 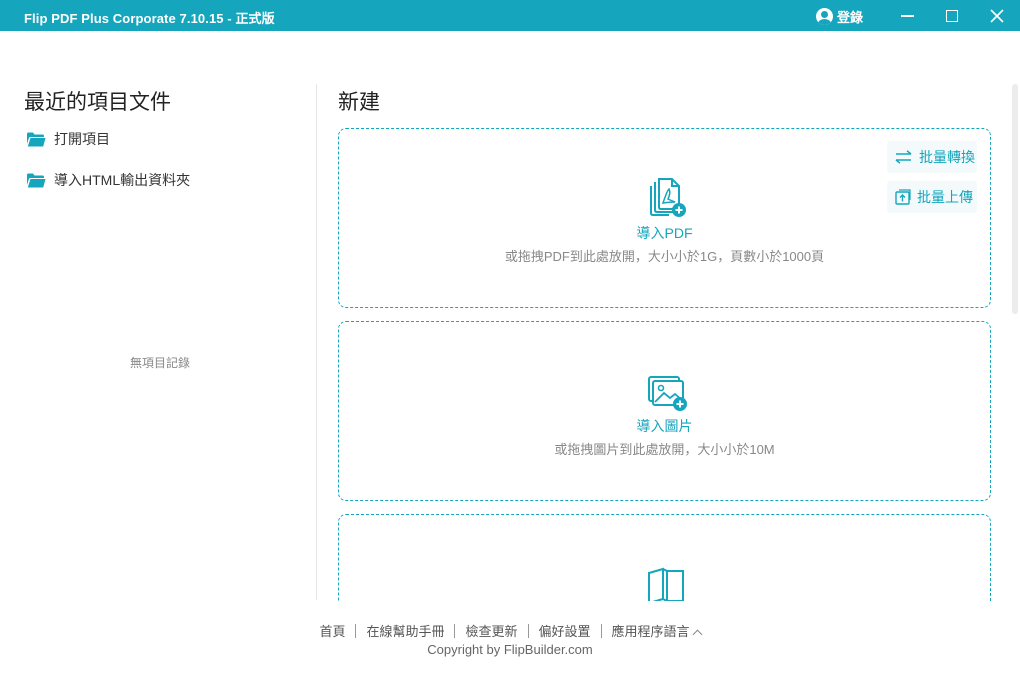 I want to click on login-button: 登錄, so click(x=839, y=16).